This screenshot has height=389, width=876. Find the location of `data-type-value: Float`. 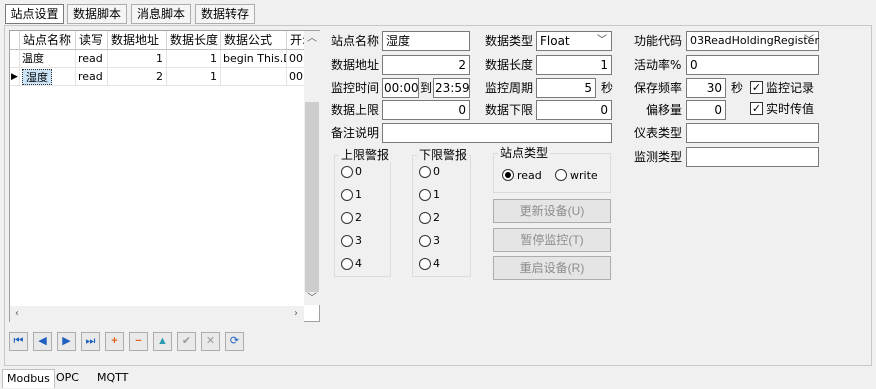

data-type-value: Float is located at coordinates (555, 41).